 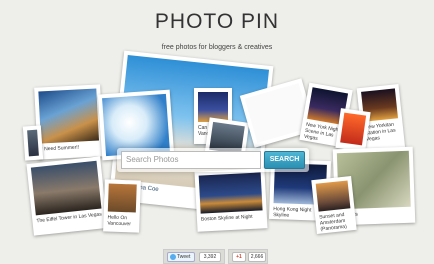 I want to click on photo-card: Sunset and Amsterdam (Panorama), so click(x=334, y=205).